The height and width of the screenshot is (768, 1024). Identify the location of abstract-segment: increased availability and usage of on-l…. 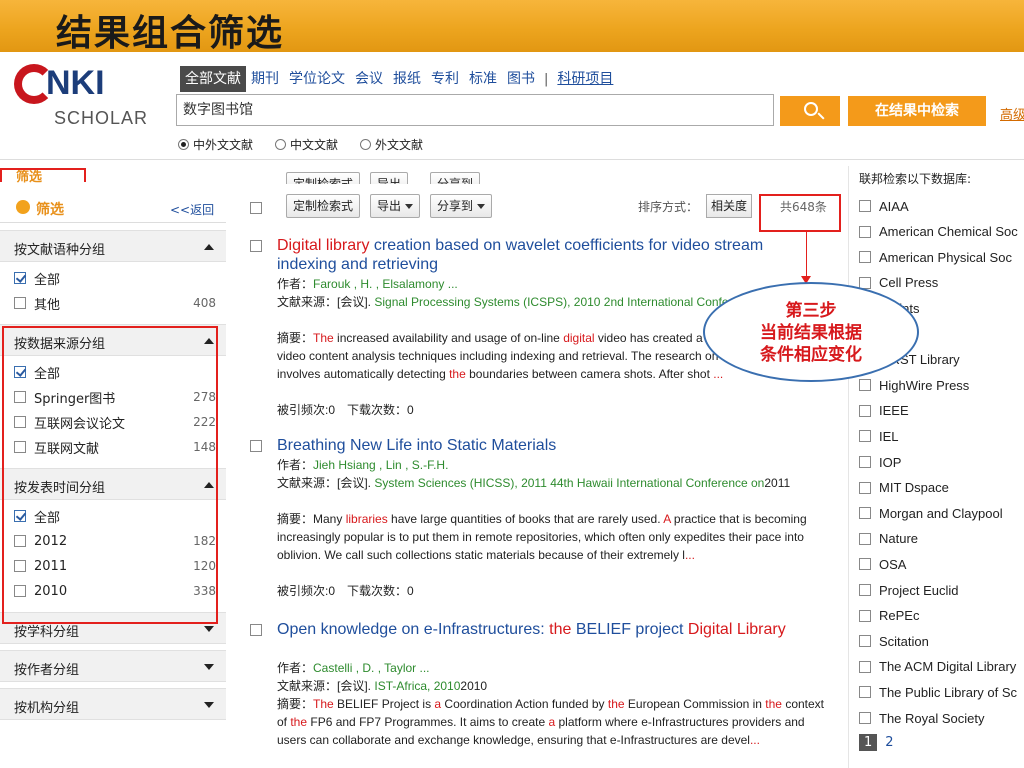
(448, 338).